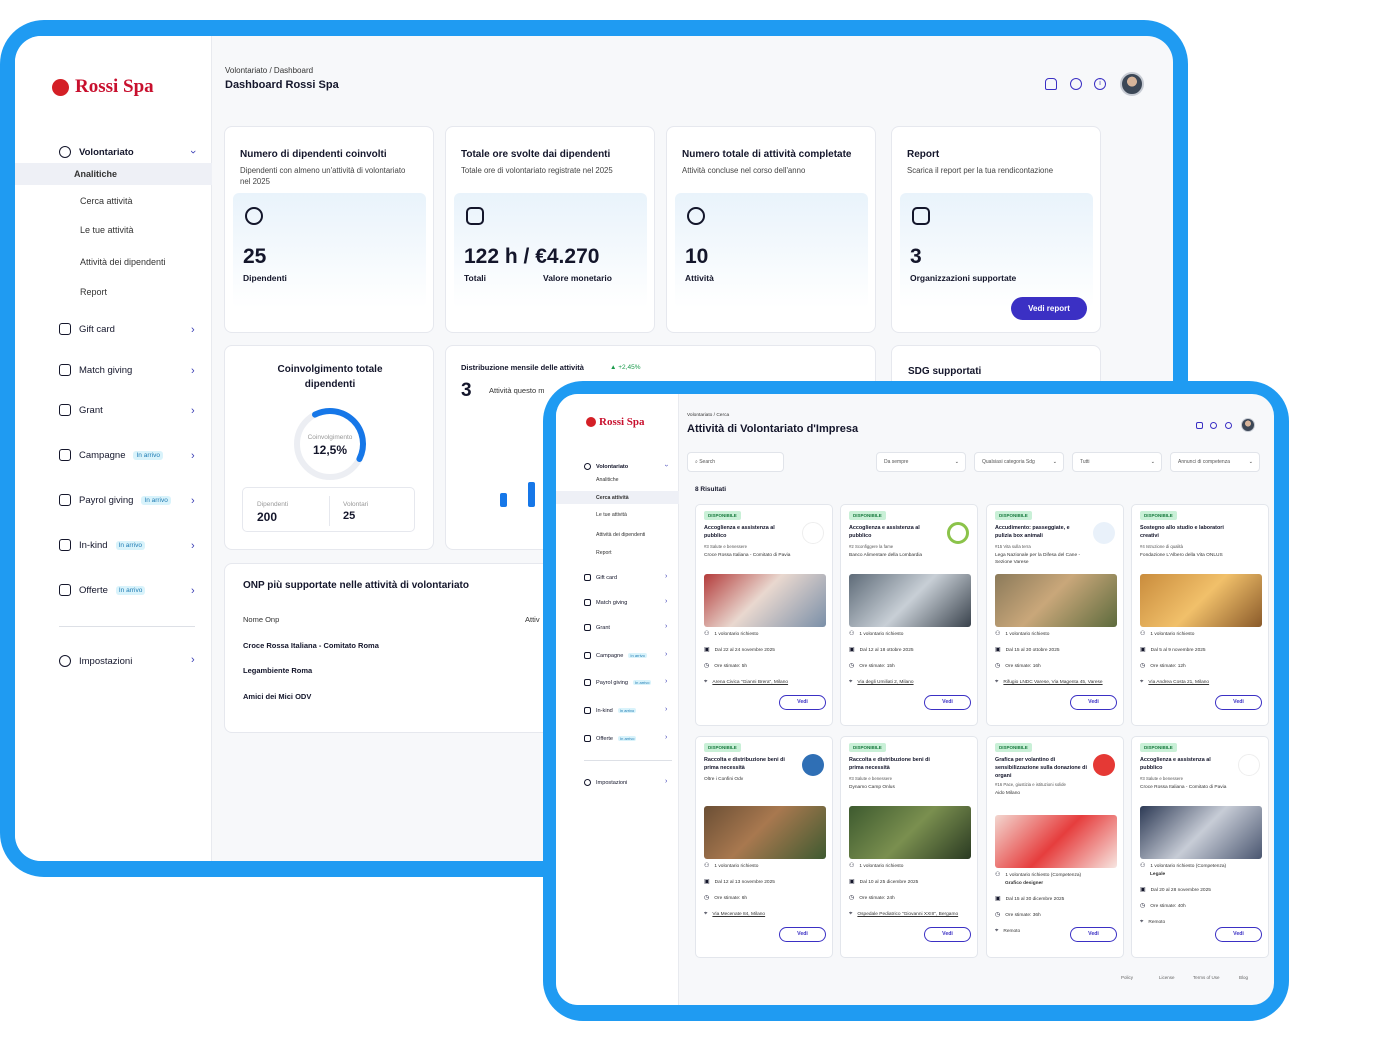 The image size is (1400, 1059). Describe the element at coordinates (708, 415) in the screenshot. I see `breadcrumb: Volontariato / Cerca` at that location.